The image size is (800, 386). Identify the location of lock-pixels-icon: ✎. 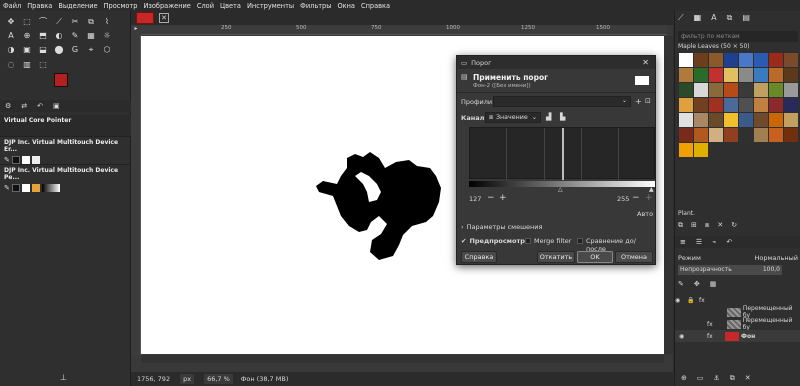
(681, 284).